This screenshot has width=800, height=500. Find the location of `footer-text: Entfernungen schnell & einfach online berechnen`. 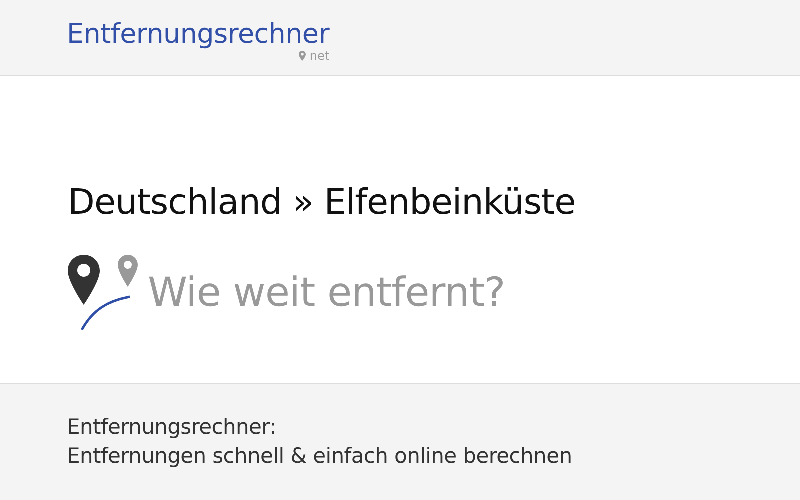

footer-text: Entfernungen schnell & einfach online berechnen is located at coordinates (320, 456).